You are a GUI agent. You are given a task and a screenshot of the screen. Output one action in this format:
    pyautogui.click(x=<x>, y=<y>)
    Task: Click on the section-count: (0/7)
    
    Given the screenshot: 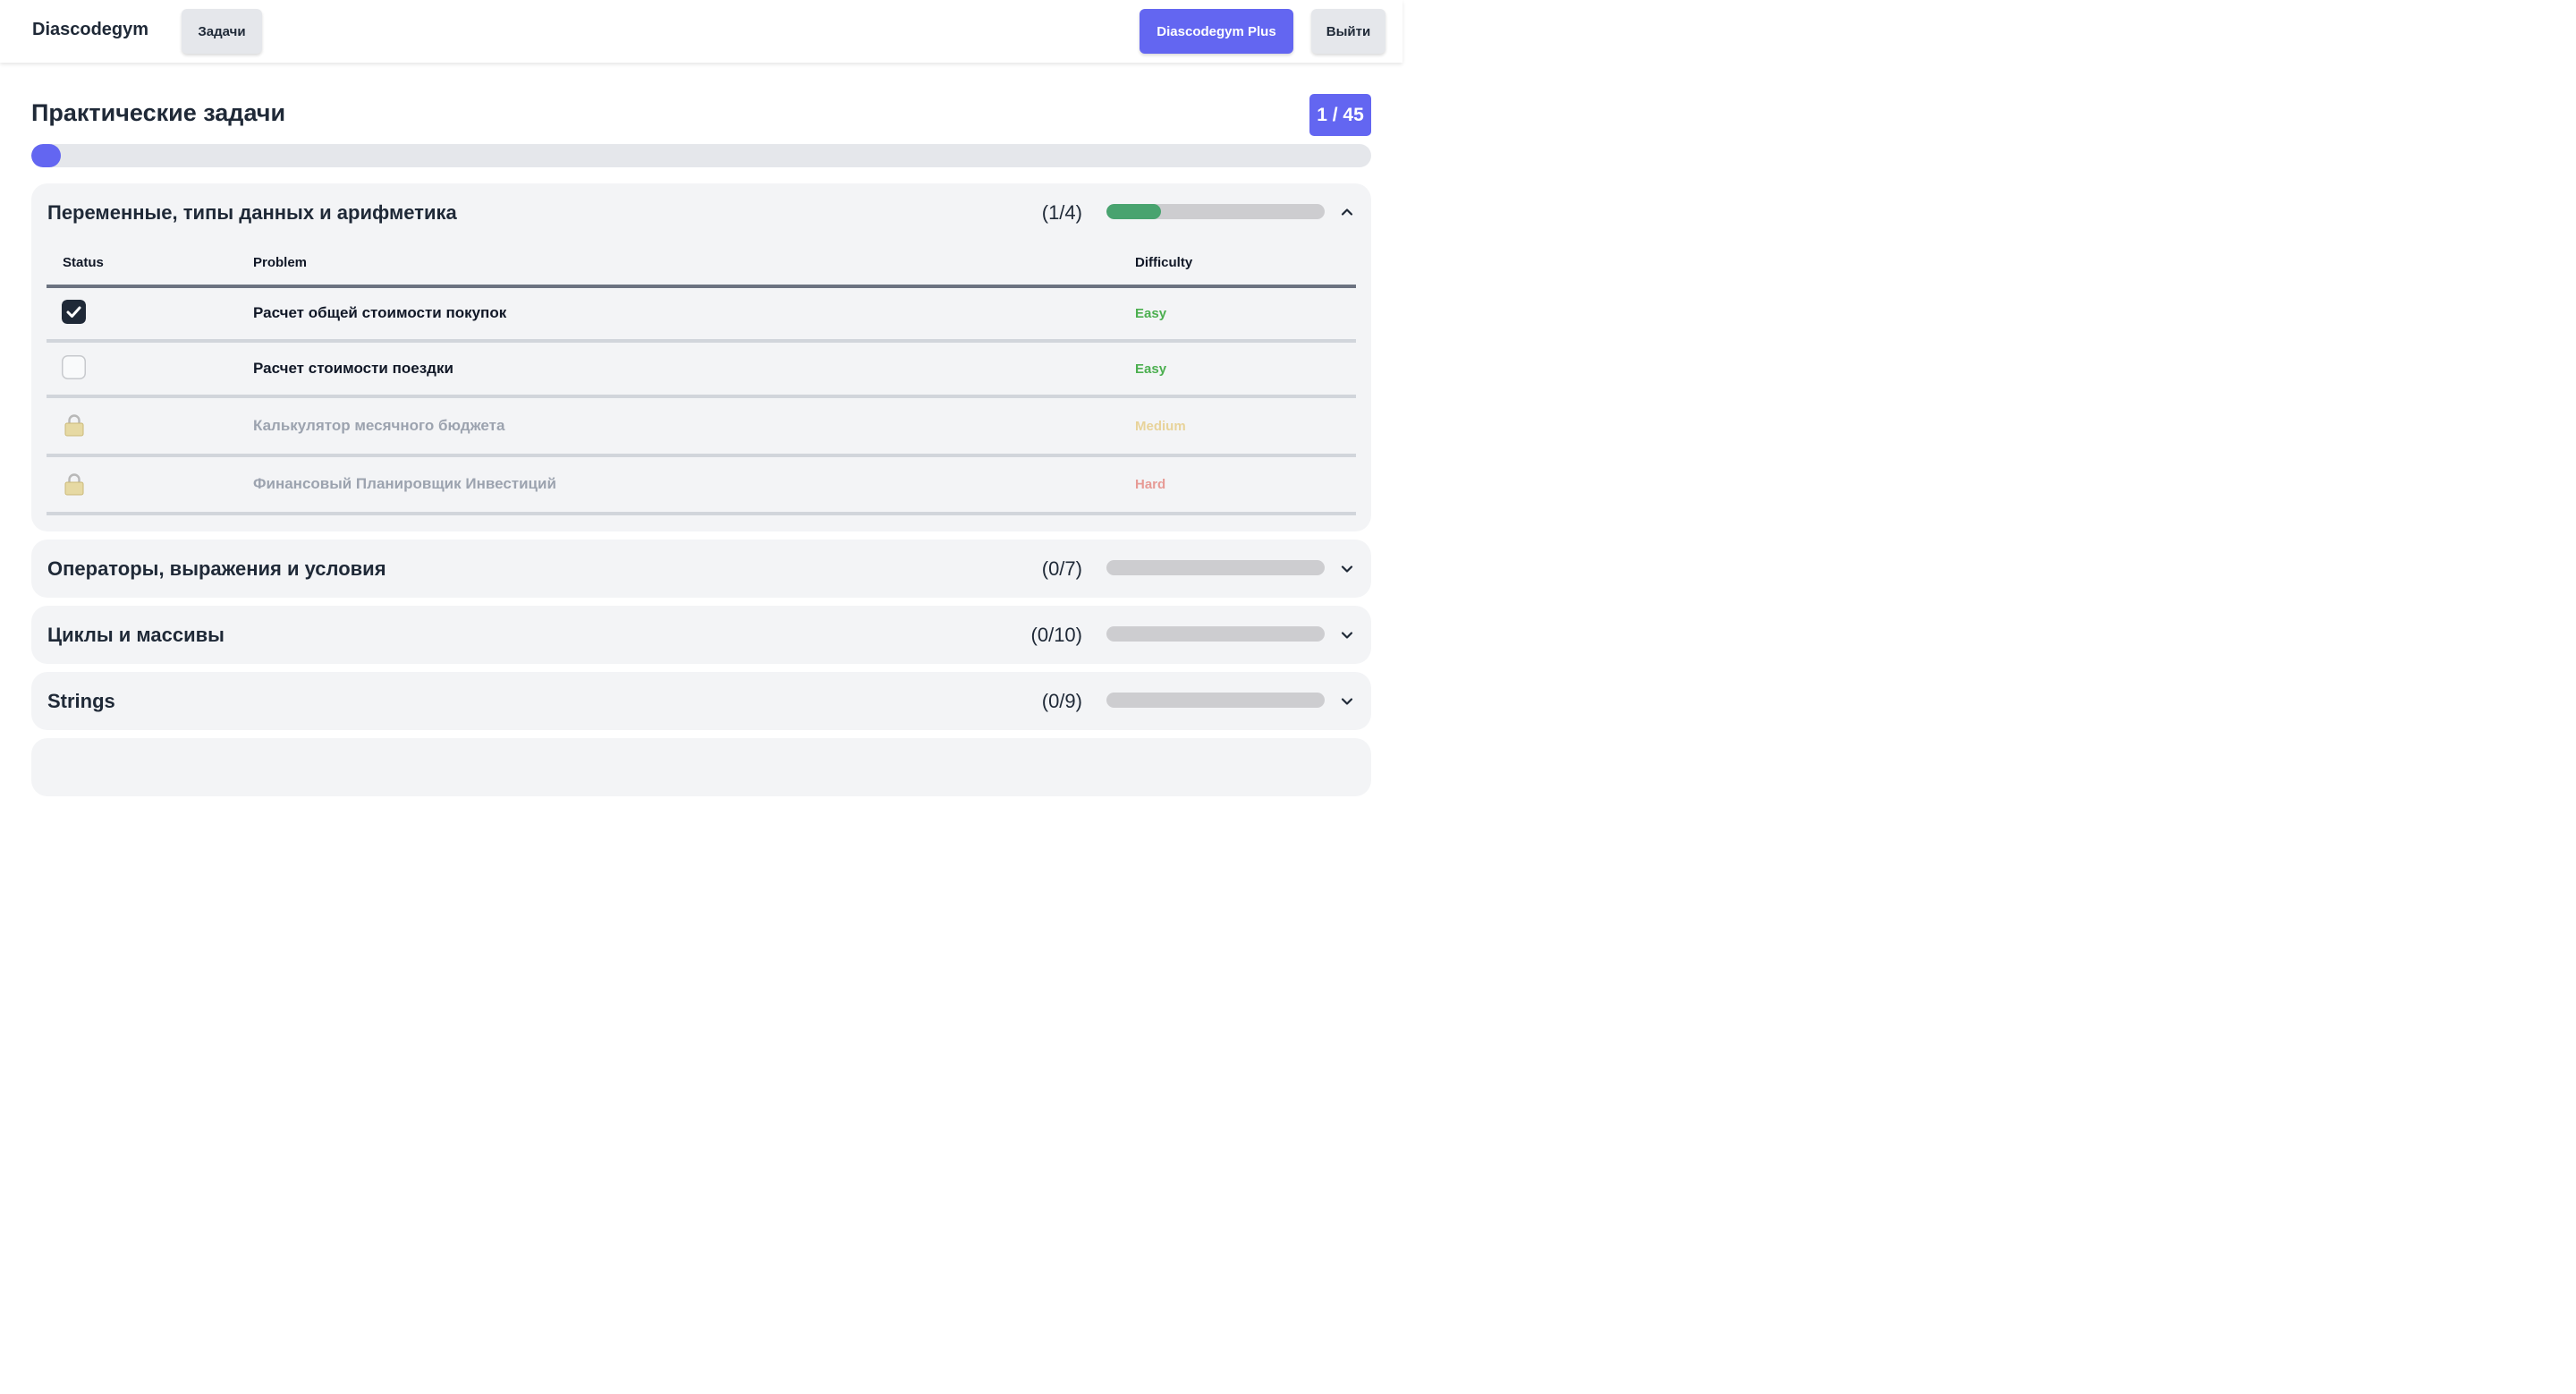 What is the action you would take?
    pyautogui.click(x=1061, y=568)
    